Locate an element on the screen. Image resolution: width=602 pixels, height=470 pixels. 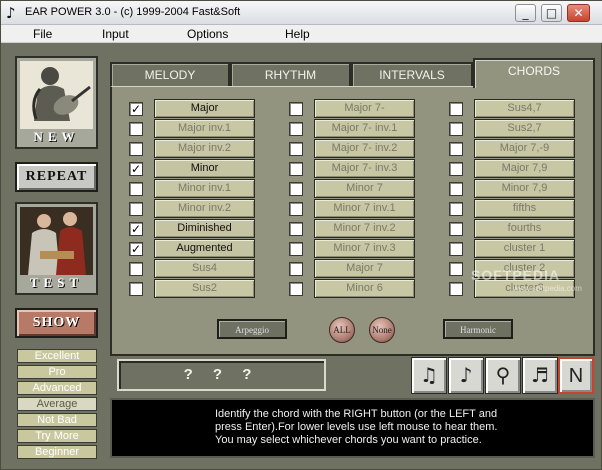
softpedia-watermark: SOFTPEDIA is located at coordinates (516, 275).